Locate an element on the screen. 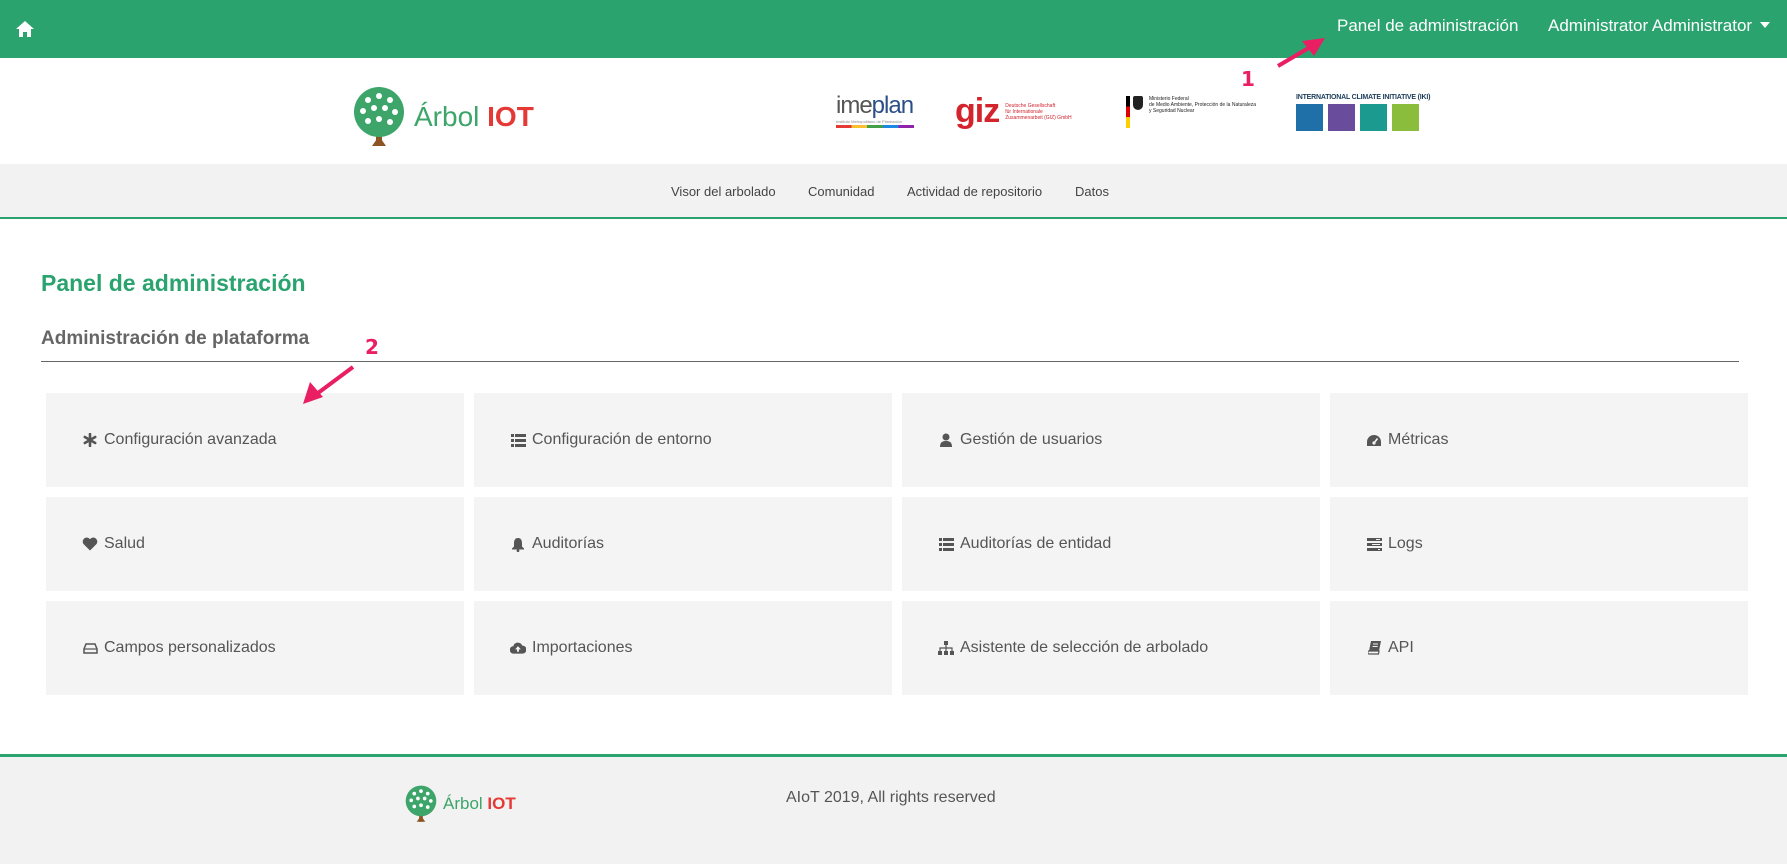 The width and height of the screenshot is (1787, 864). page-title: Panel de administración is located at coordinates (173, 283).